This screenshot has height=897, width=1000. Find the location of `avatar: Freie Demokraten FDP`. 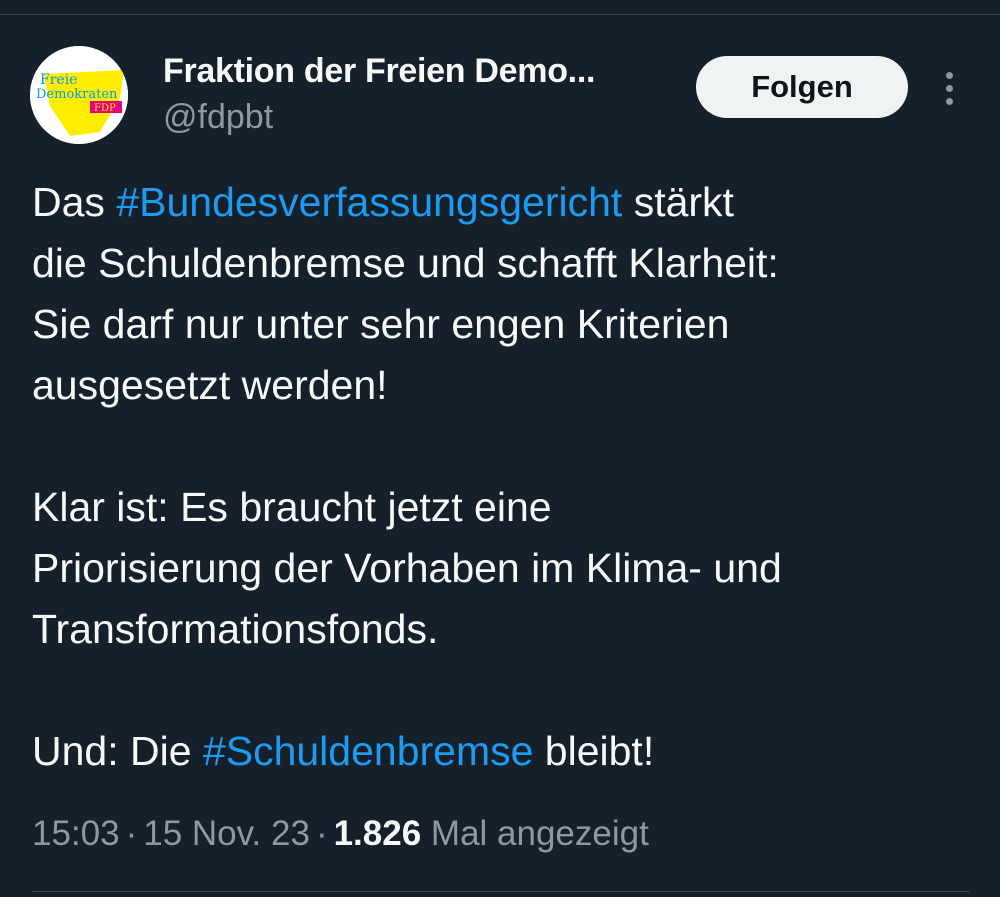

avatar: Freie Demokraten FDP is located at coordinates (79, 95).